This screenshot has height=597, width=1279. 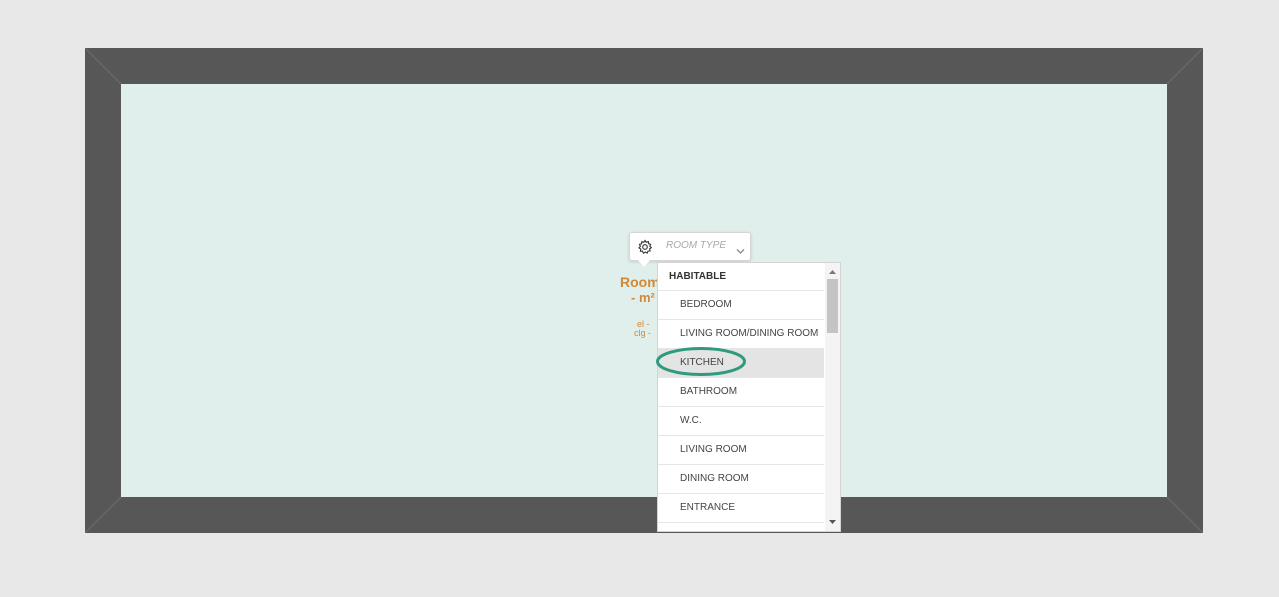 I want to click on room-name-label: Room, so click(x=641, y=282).